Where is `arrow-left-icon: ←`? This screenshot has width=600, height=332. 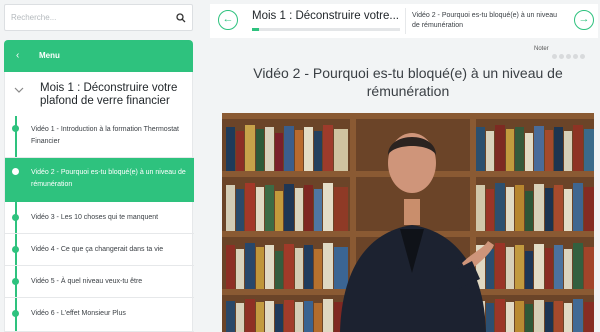
arrow-left-icon: ← is located at coordinates (228, 19).